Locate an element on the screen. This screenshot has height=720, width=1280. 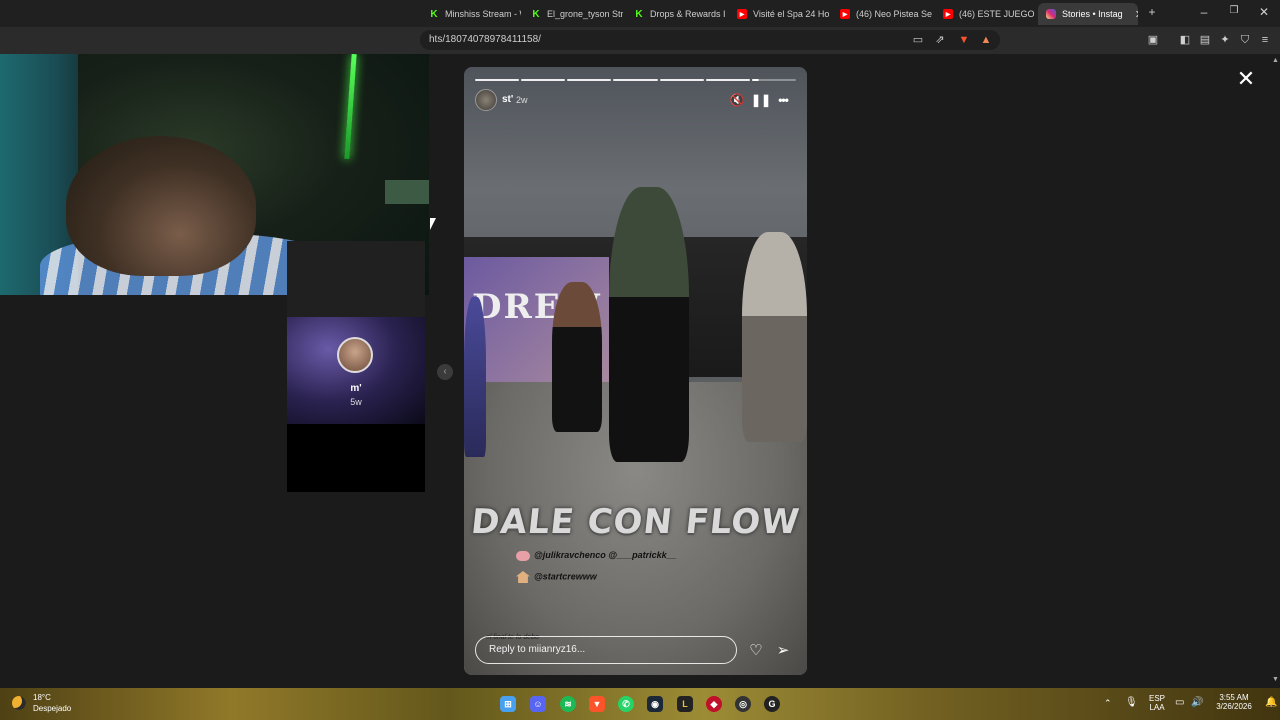
obs-icon: ◎ is located at coordinates (743, 704).